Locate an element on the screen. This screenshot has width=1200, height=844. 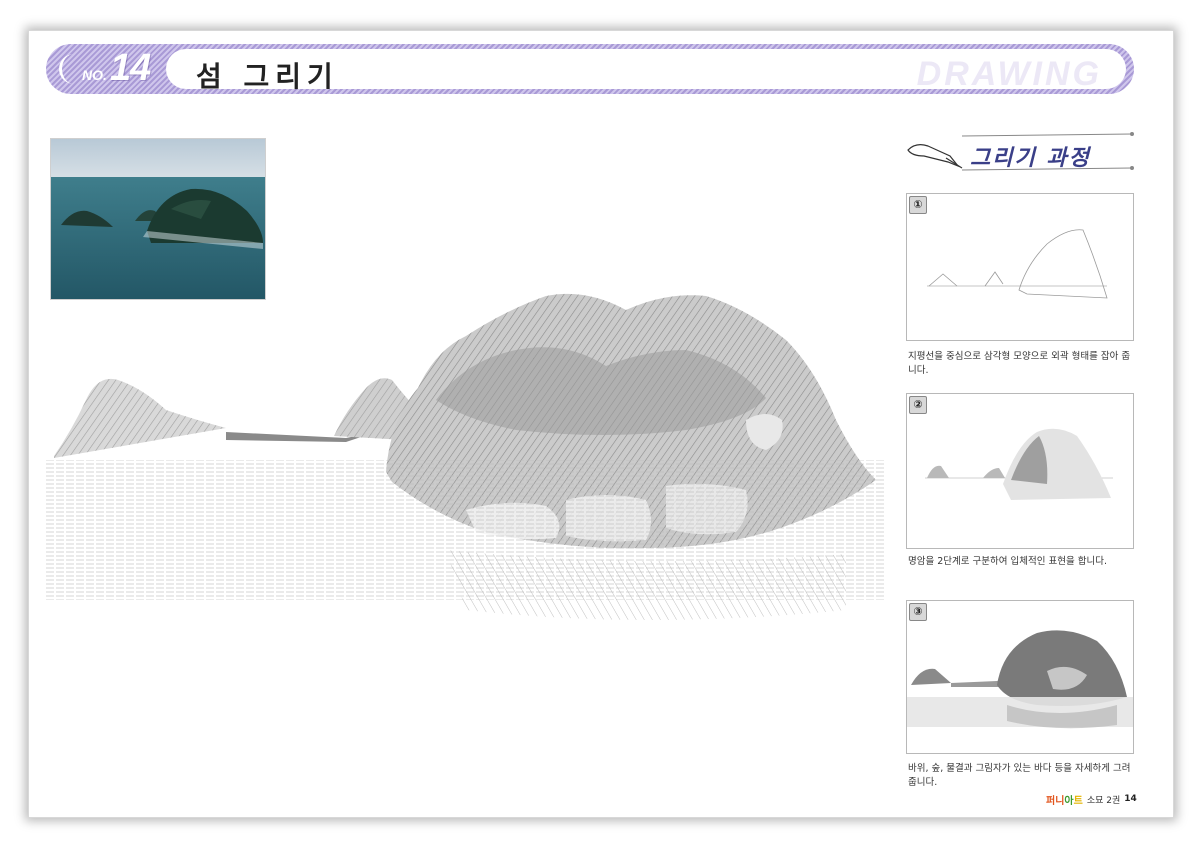
step-3-sketch is located at coordinates (1020, 679).